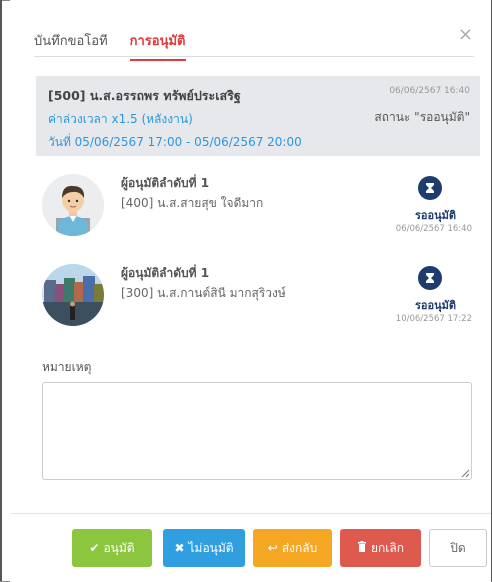  Describe the element at coordinates (433, 319) in the screenshot. I see `approver-timestamp: 10/06/2567 17:22` at that location.